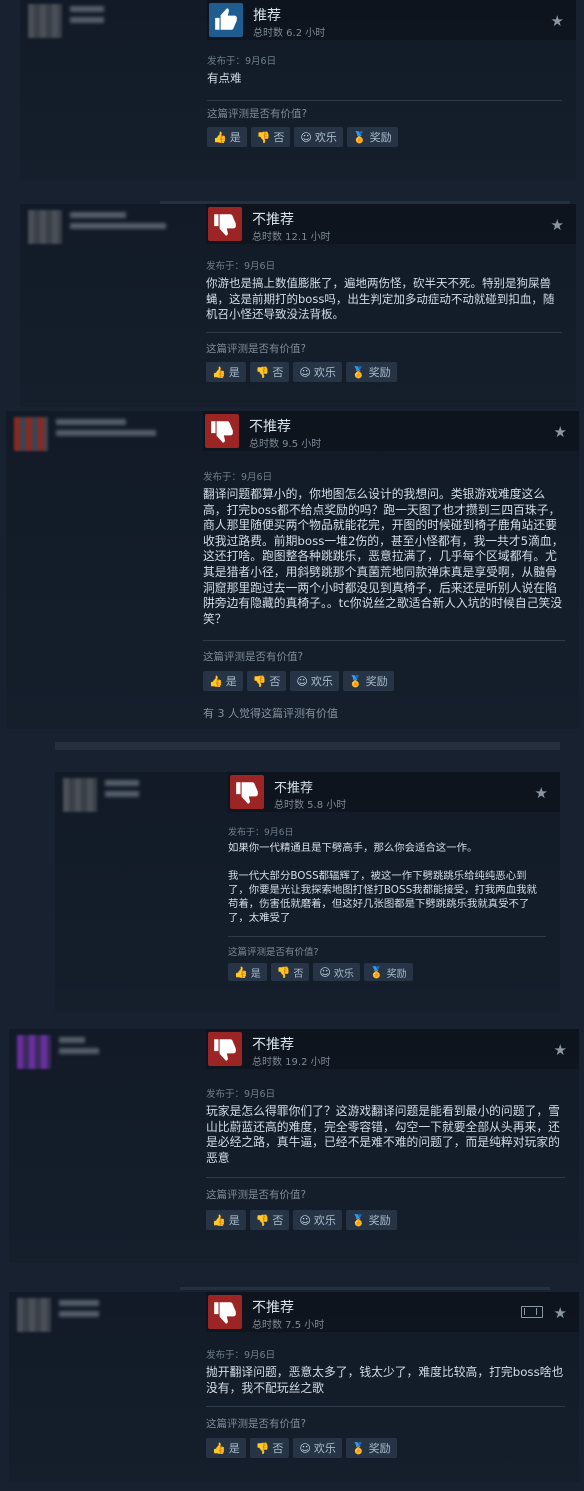 This screenshot has height=1491, width=584. What do you see at coordinates (391, 20) in the screenshot?
I see `review-header: 推荐 总时数 6.2 小时 ★` at bounding box center [391, 20].